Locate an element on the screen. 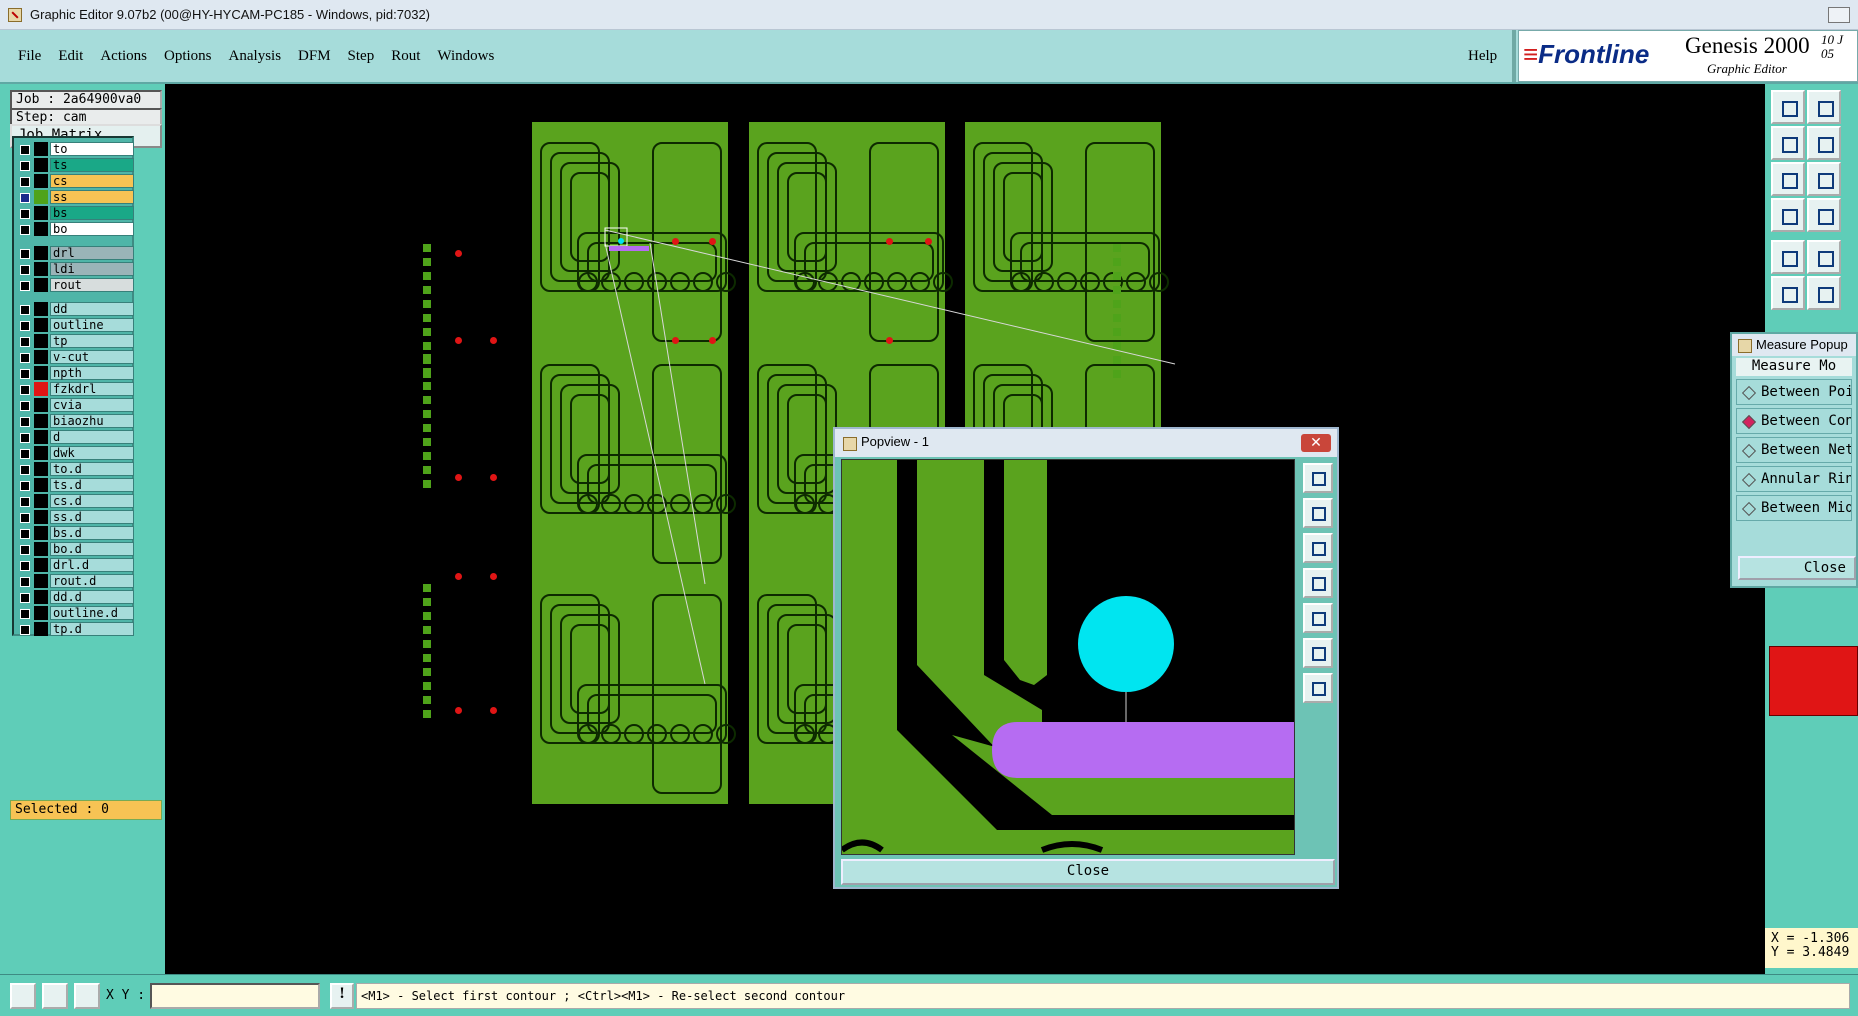  layer-row-ts: ts is located at coordinates (75, 165).